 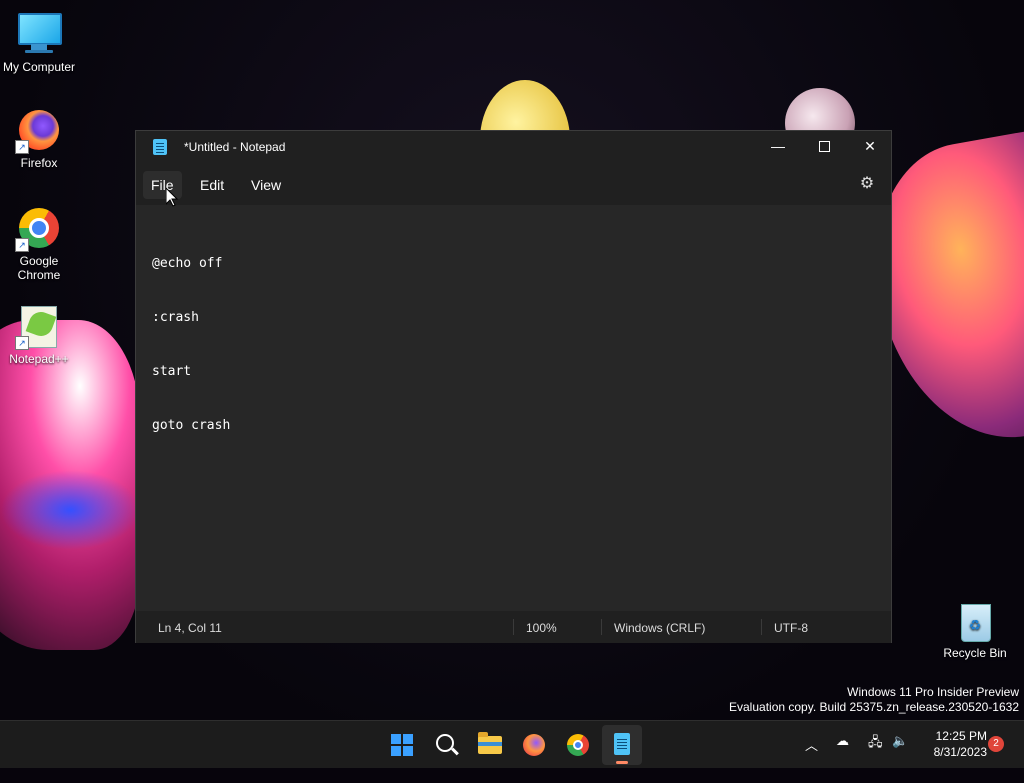 What do you see at coordinates (70, 510) in the screenshot?
I see `wallpaper-shape` at bounding box center [70, 510].